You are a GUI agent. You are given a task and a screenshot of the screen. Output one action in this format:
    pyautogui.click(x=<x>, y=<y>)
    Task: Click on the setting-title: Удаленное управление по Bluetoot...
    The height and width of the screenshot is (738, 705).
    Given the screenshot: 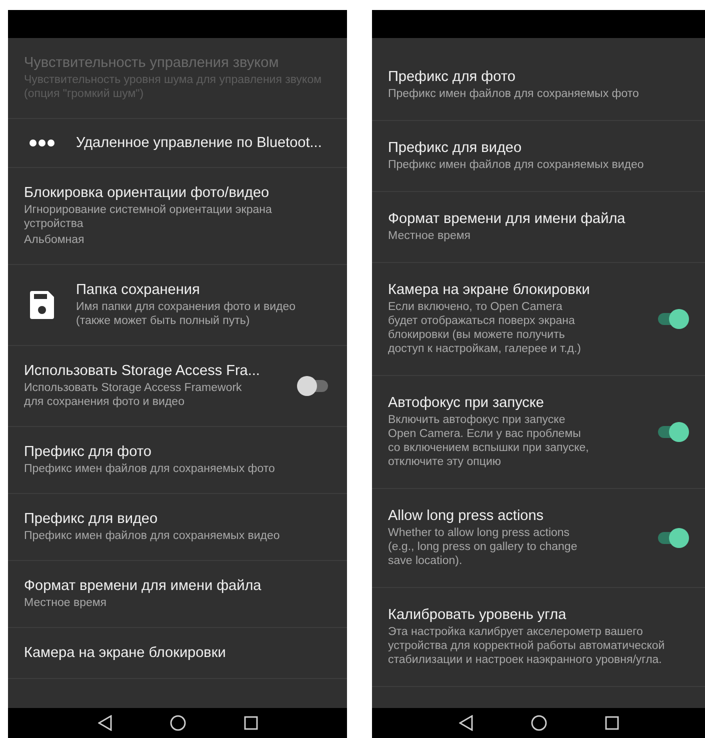 What is the action you would take?
    pyautogui.click(x=199, y=143)
    